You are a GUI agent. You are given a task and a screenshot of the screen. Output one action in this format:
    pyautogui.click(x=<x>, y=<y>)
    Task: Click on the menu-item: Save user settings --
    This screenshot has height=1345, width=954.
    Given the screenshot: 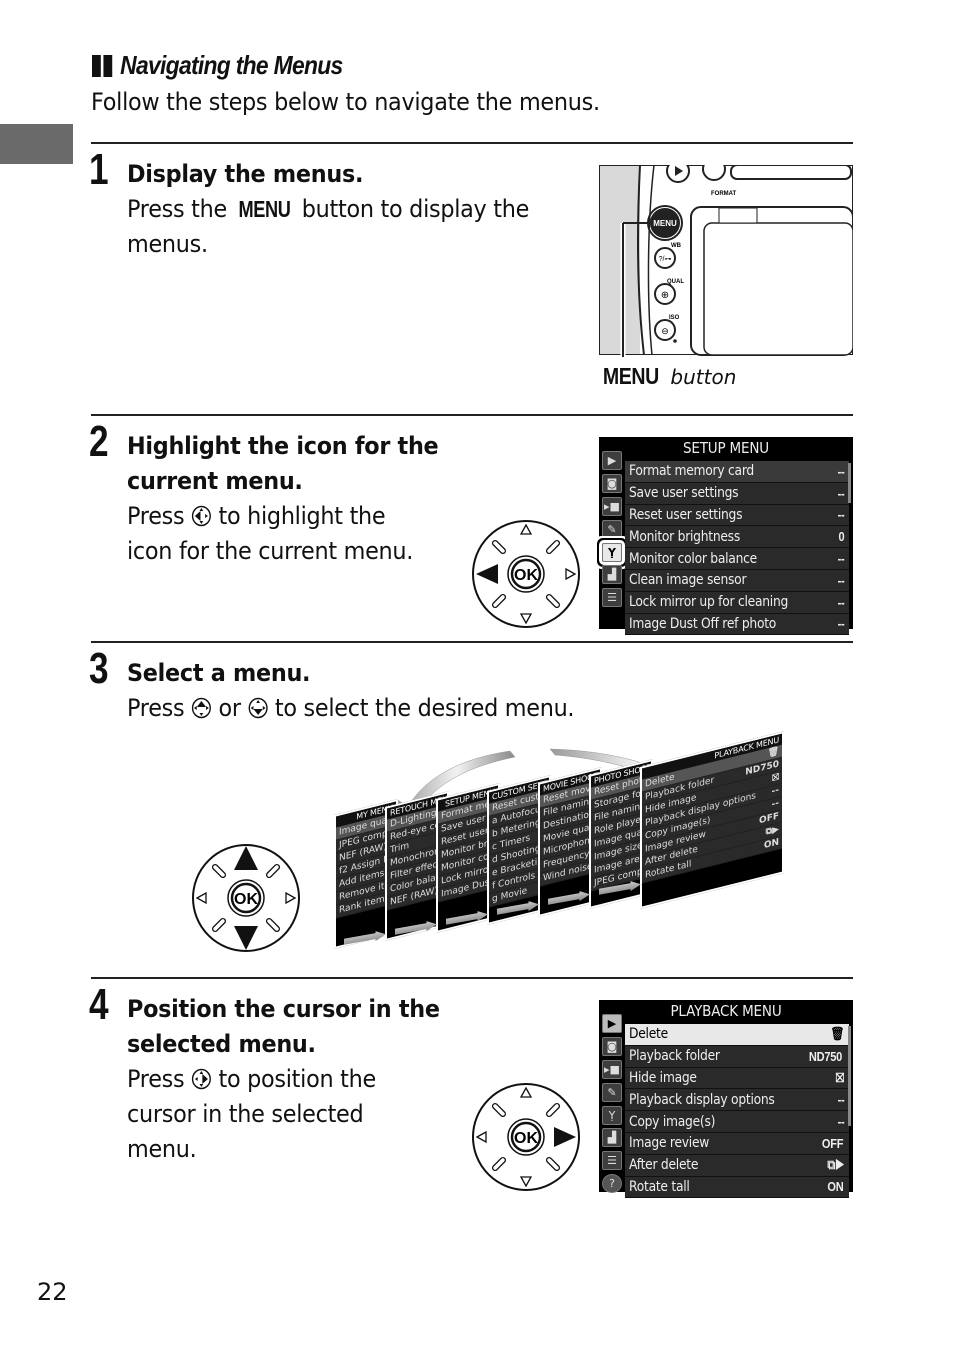 What is the action you would take?
    pyautogui.click(x=737, y=493)
    